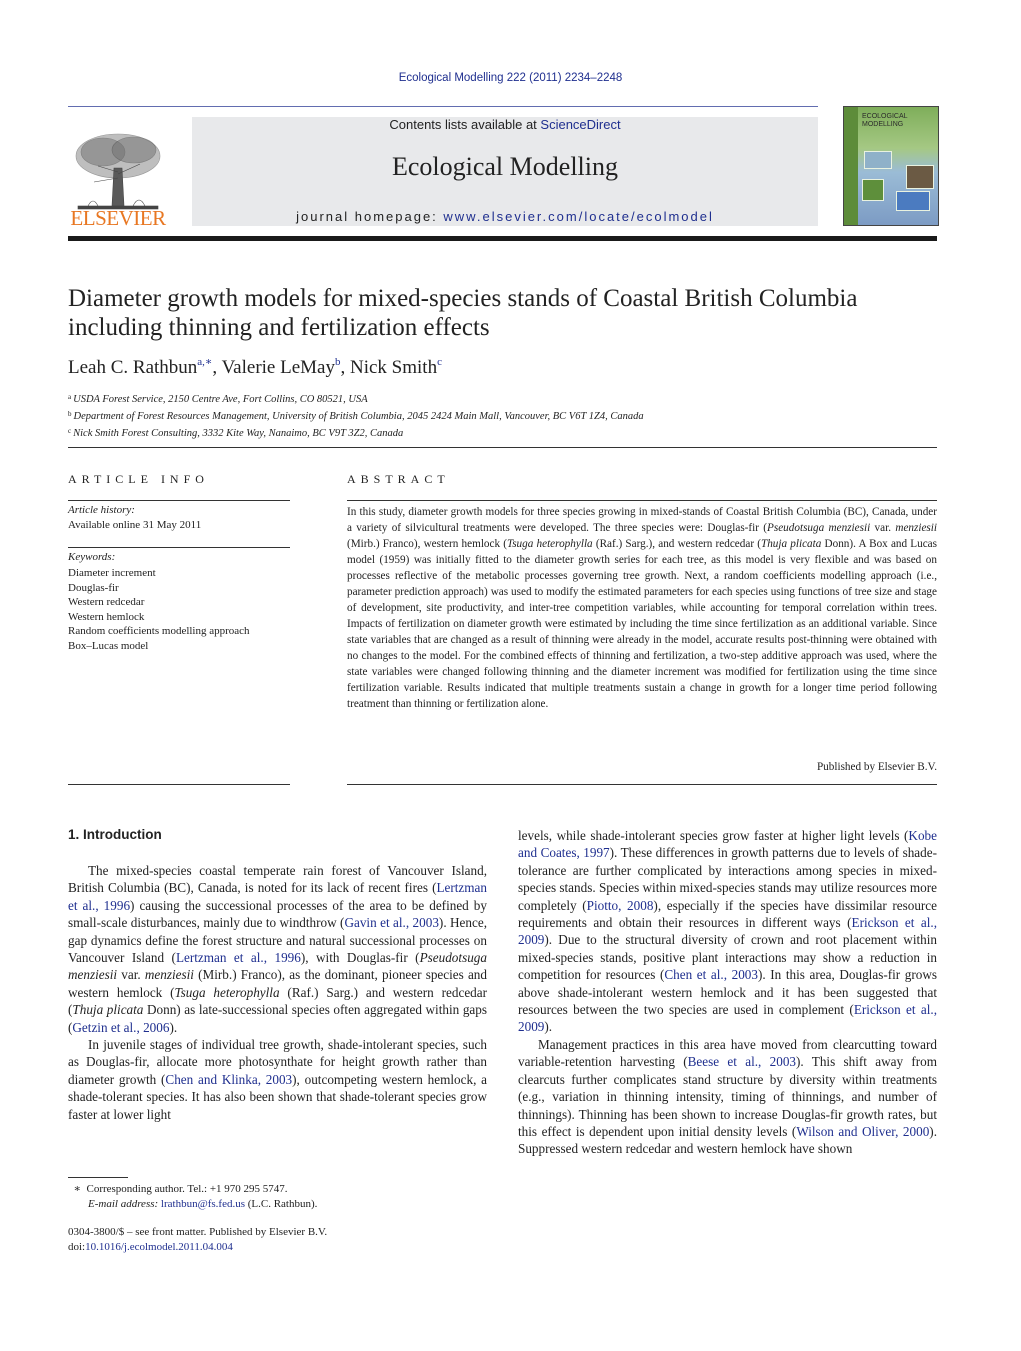  Describe the element at coordinates (135, 525) in the screenshot. I see `article-history-value: Available online 31 May 2011` at that location.